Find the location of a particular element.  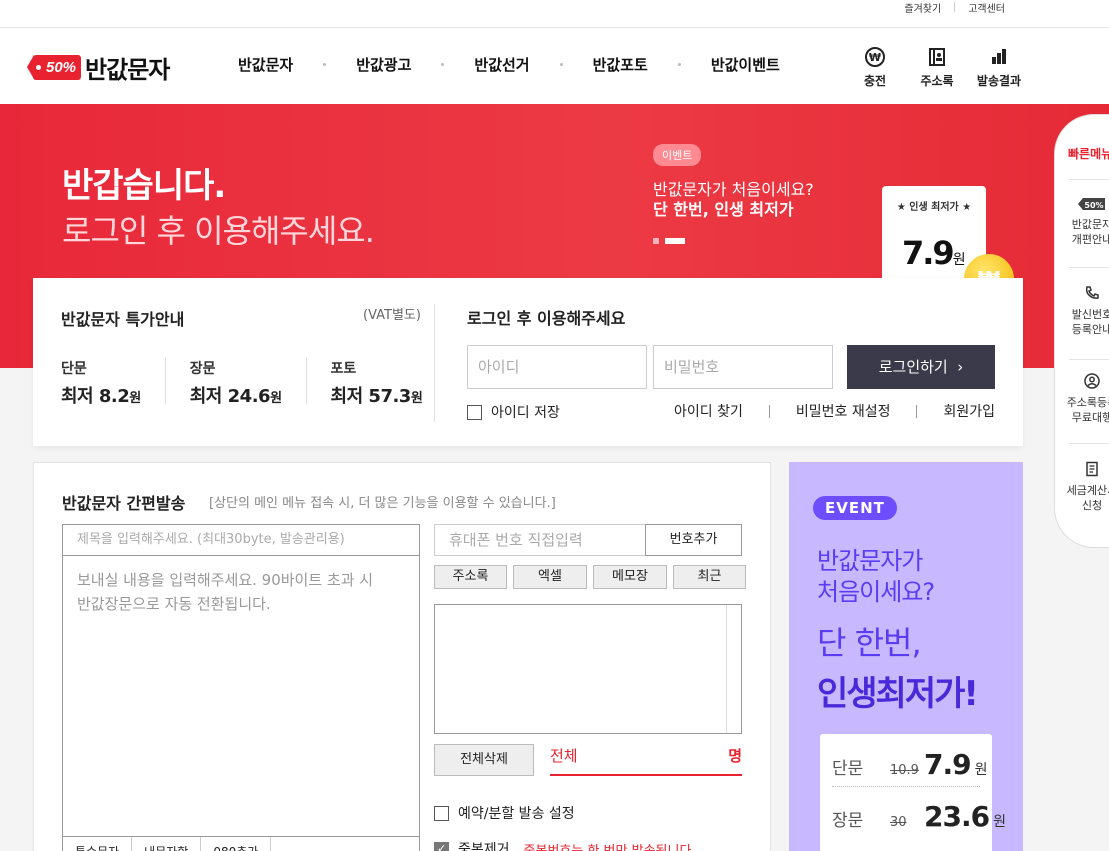

event-line-2: 단 한번, 인생 최저가 is located at coordinates (723, 208).